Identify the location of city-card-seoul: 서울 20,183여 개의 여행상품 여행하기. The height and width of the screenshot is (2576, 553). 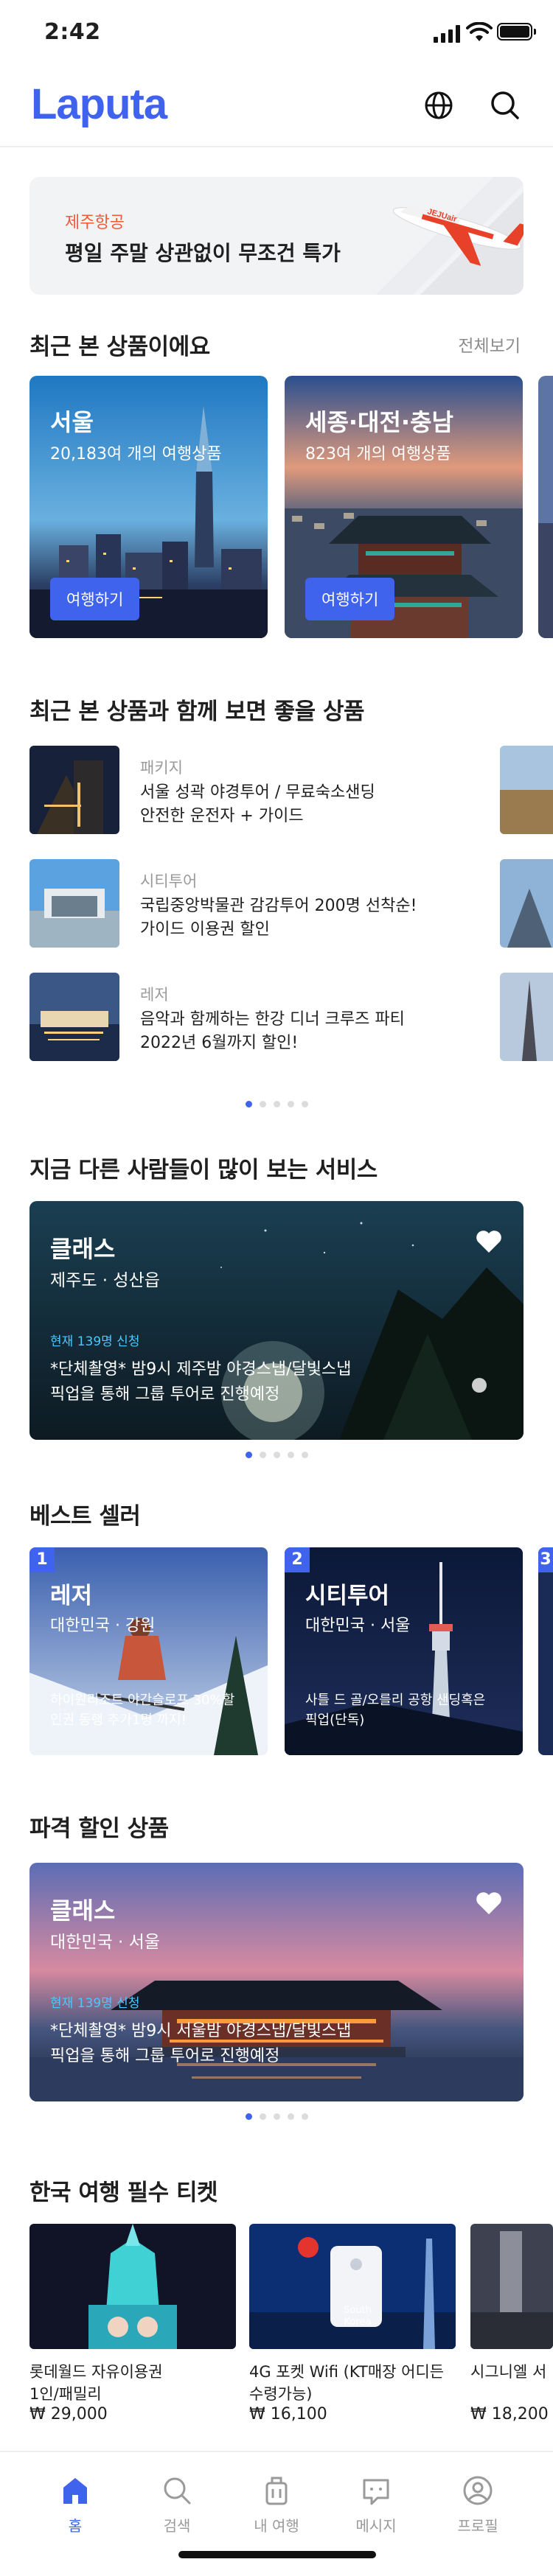
(148, 507).